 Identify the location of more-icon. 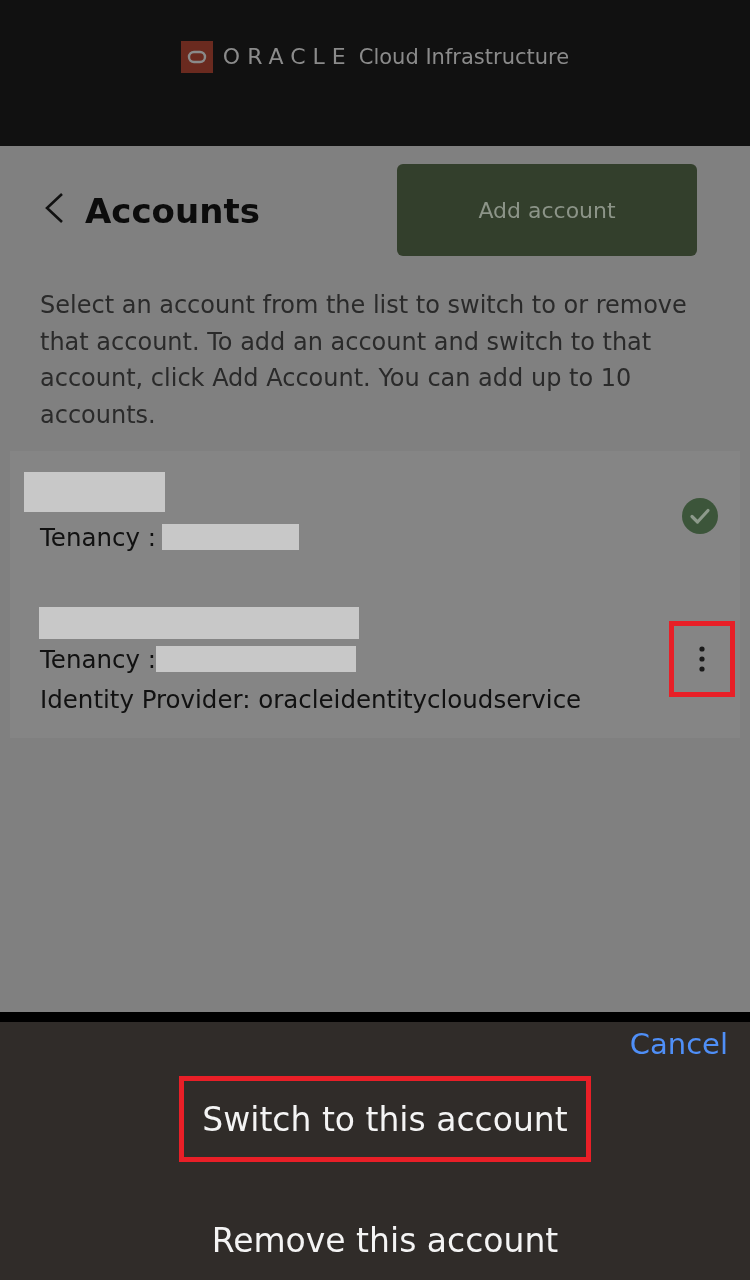
(702, 658).